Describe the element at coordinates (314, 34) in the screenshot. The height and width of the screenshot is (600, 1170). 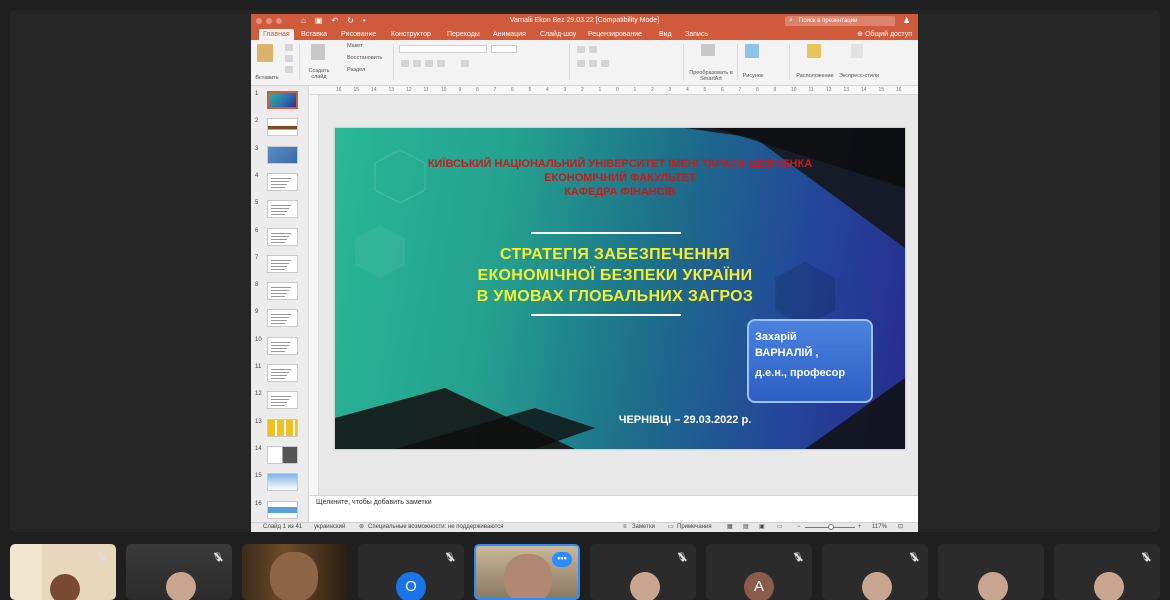
I see `tab-2: Вставка` at that location.